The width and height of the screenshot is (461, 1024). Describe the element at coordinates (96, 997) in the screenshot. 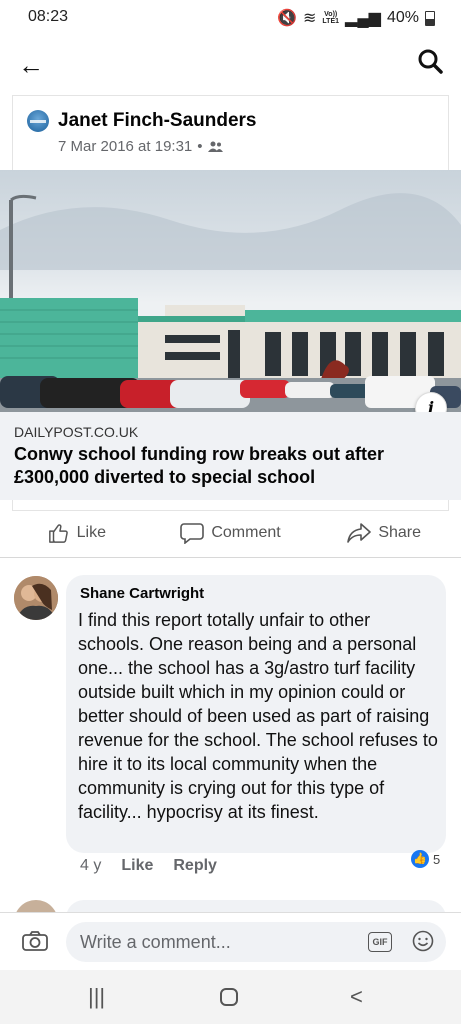

I see `recent-apps-icon: |||` at that location.